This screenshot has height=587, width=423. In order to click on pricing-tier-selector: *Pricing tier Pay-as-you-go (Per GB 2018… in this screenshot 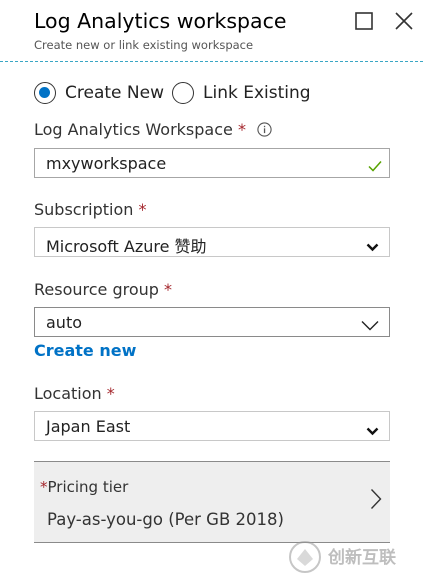, I will do `click(212, 502)`.